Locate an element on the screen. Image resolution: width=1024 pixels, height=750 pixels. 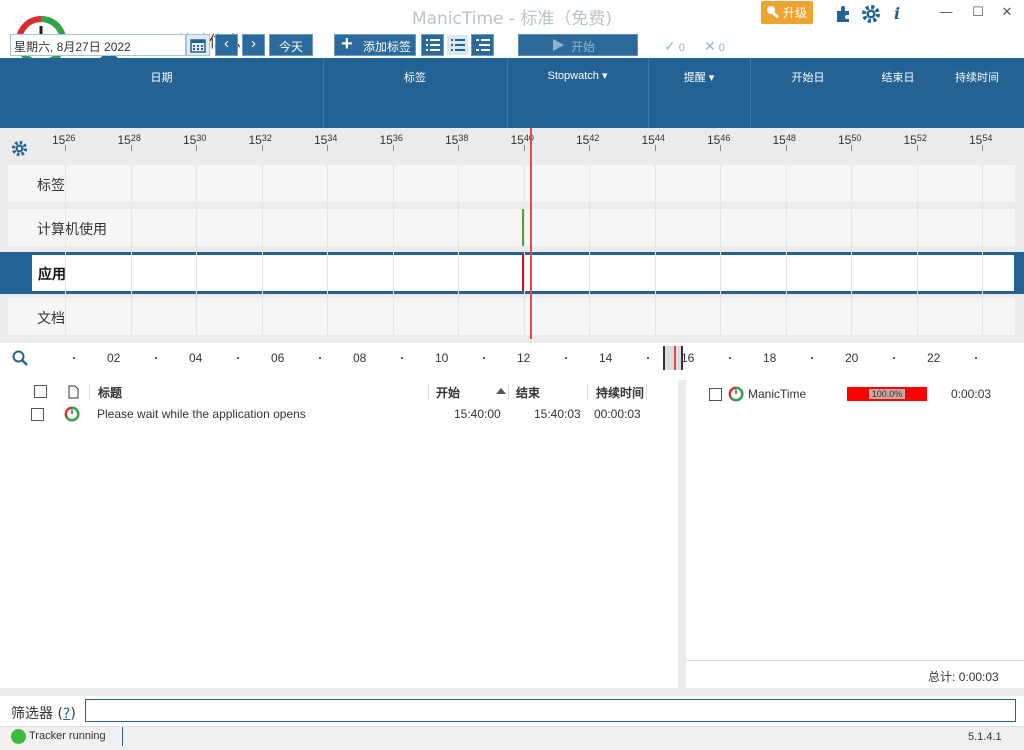
upgrade-label: 升级 is located at coordinates (795, 13).